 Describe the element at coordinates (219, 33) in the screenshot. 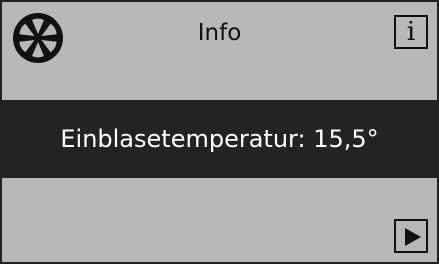

I see `page-title: Info` at that location.